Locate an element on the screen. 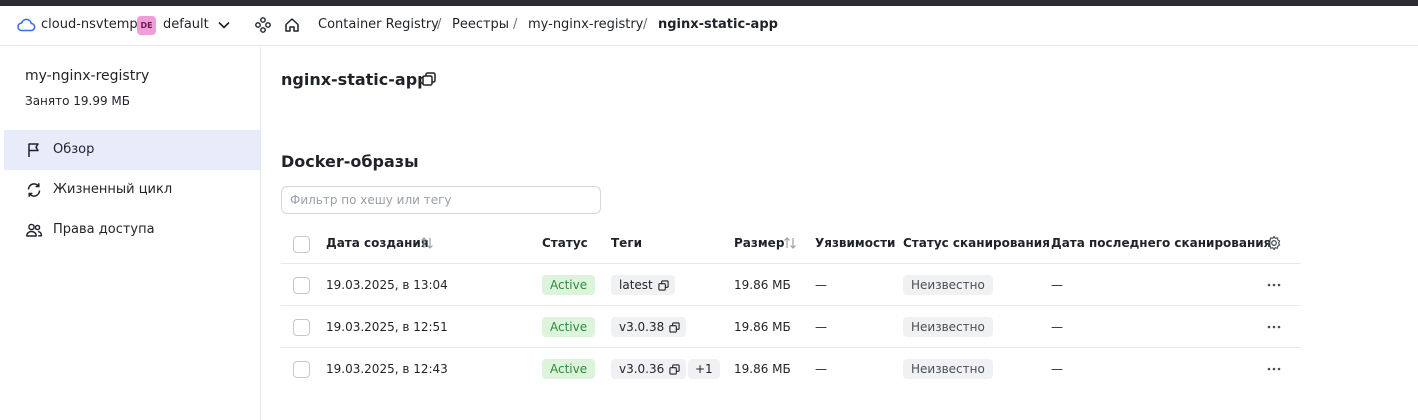  extra-tags-badge: +1 is located at coordinates (704, 369).